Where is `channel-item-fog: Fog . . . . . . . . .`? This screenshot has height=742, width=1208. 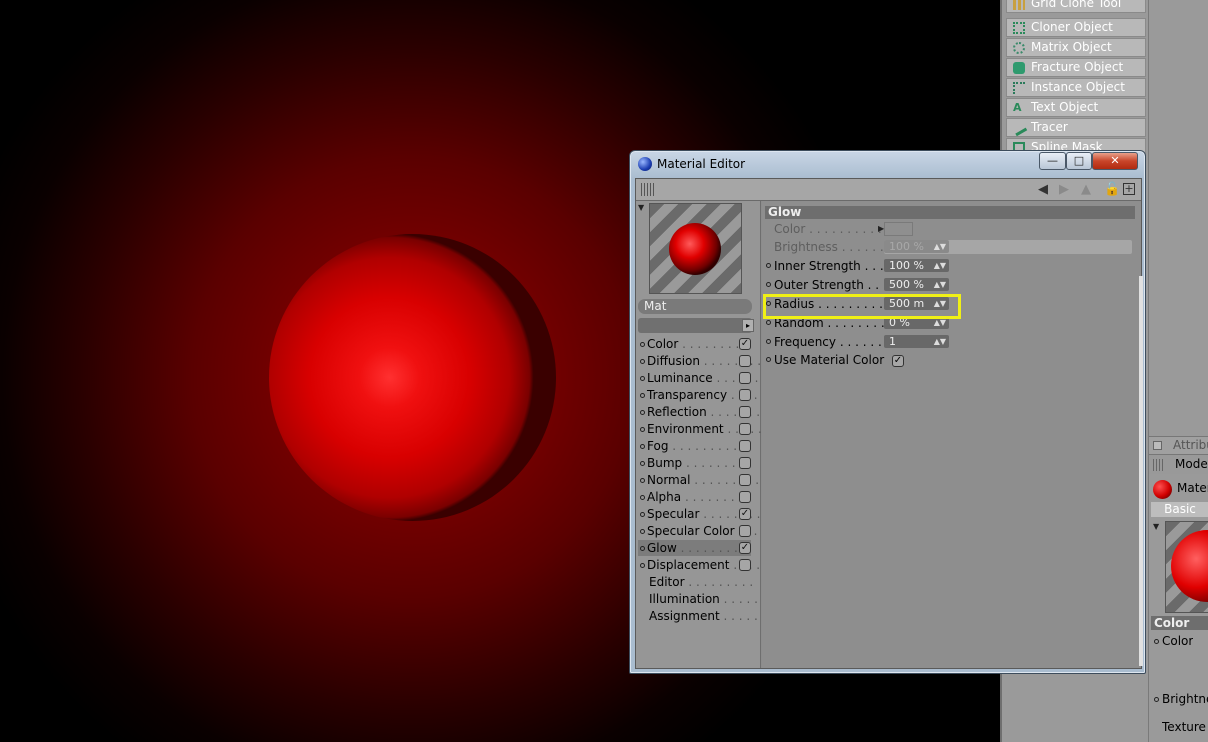
channel-item-fog: Fog . . . . . . . . . is located at coordinates (694, 446).